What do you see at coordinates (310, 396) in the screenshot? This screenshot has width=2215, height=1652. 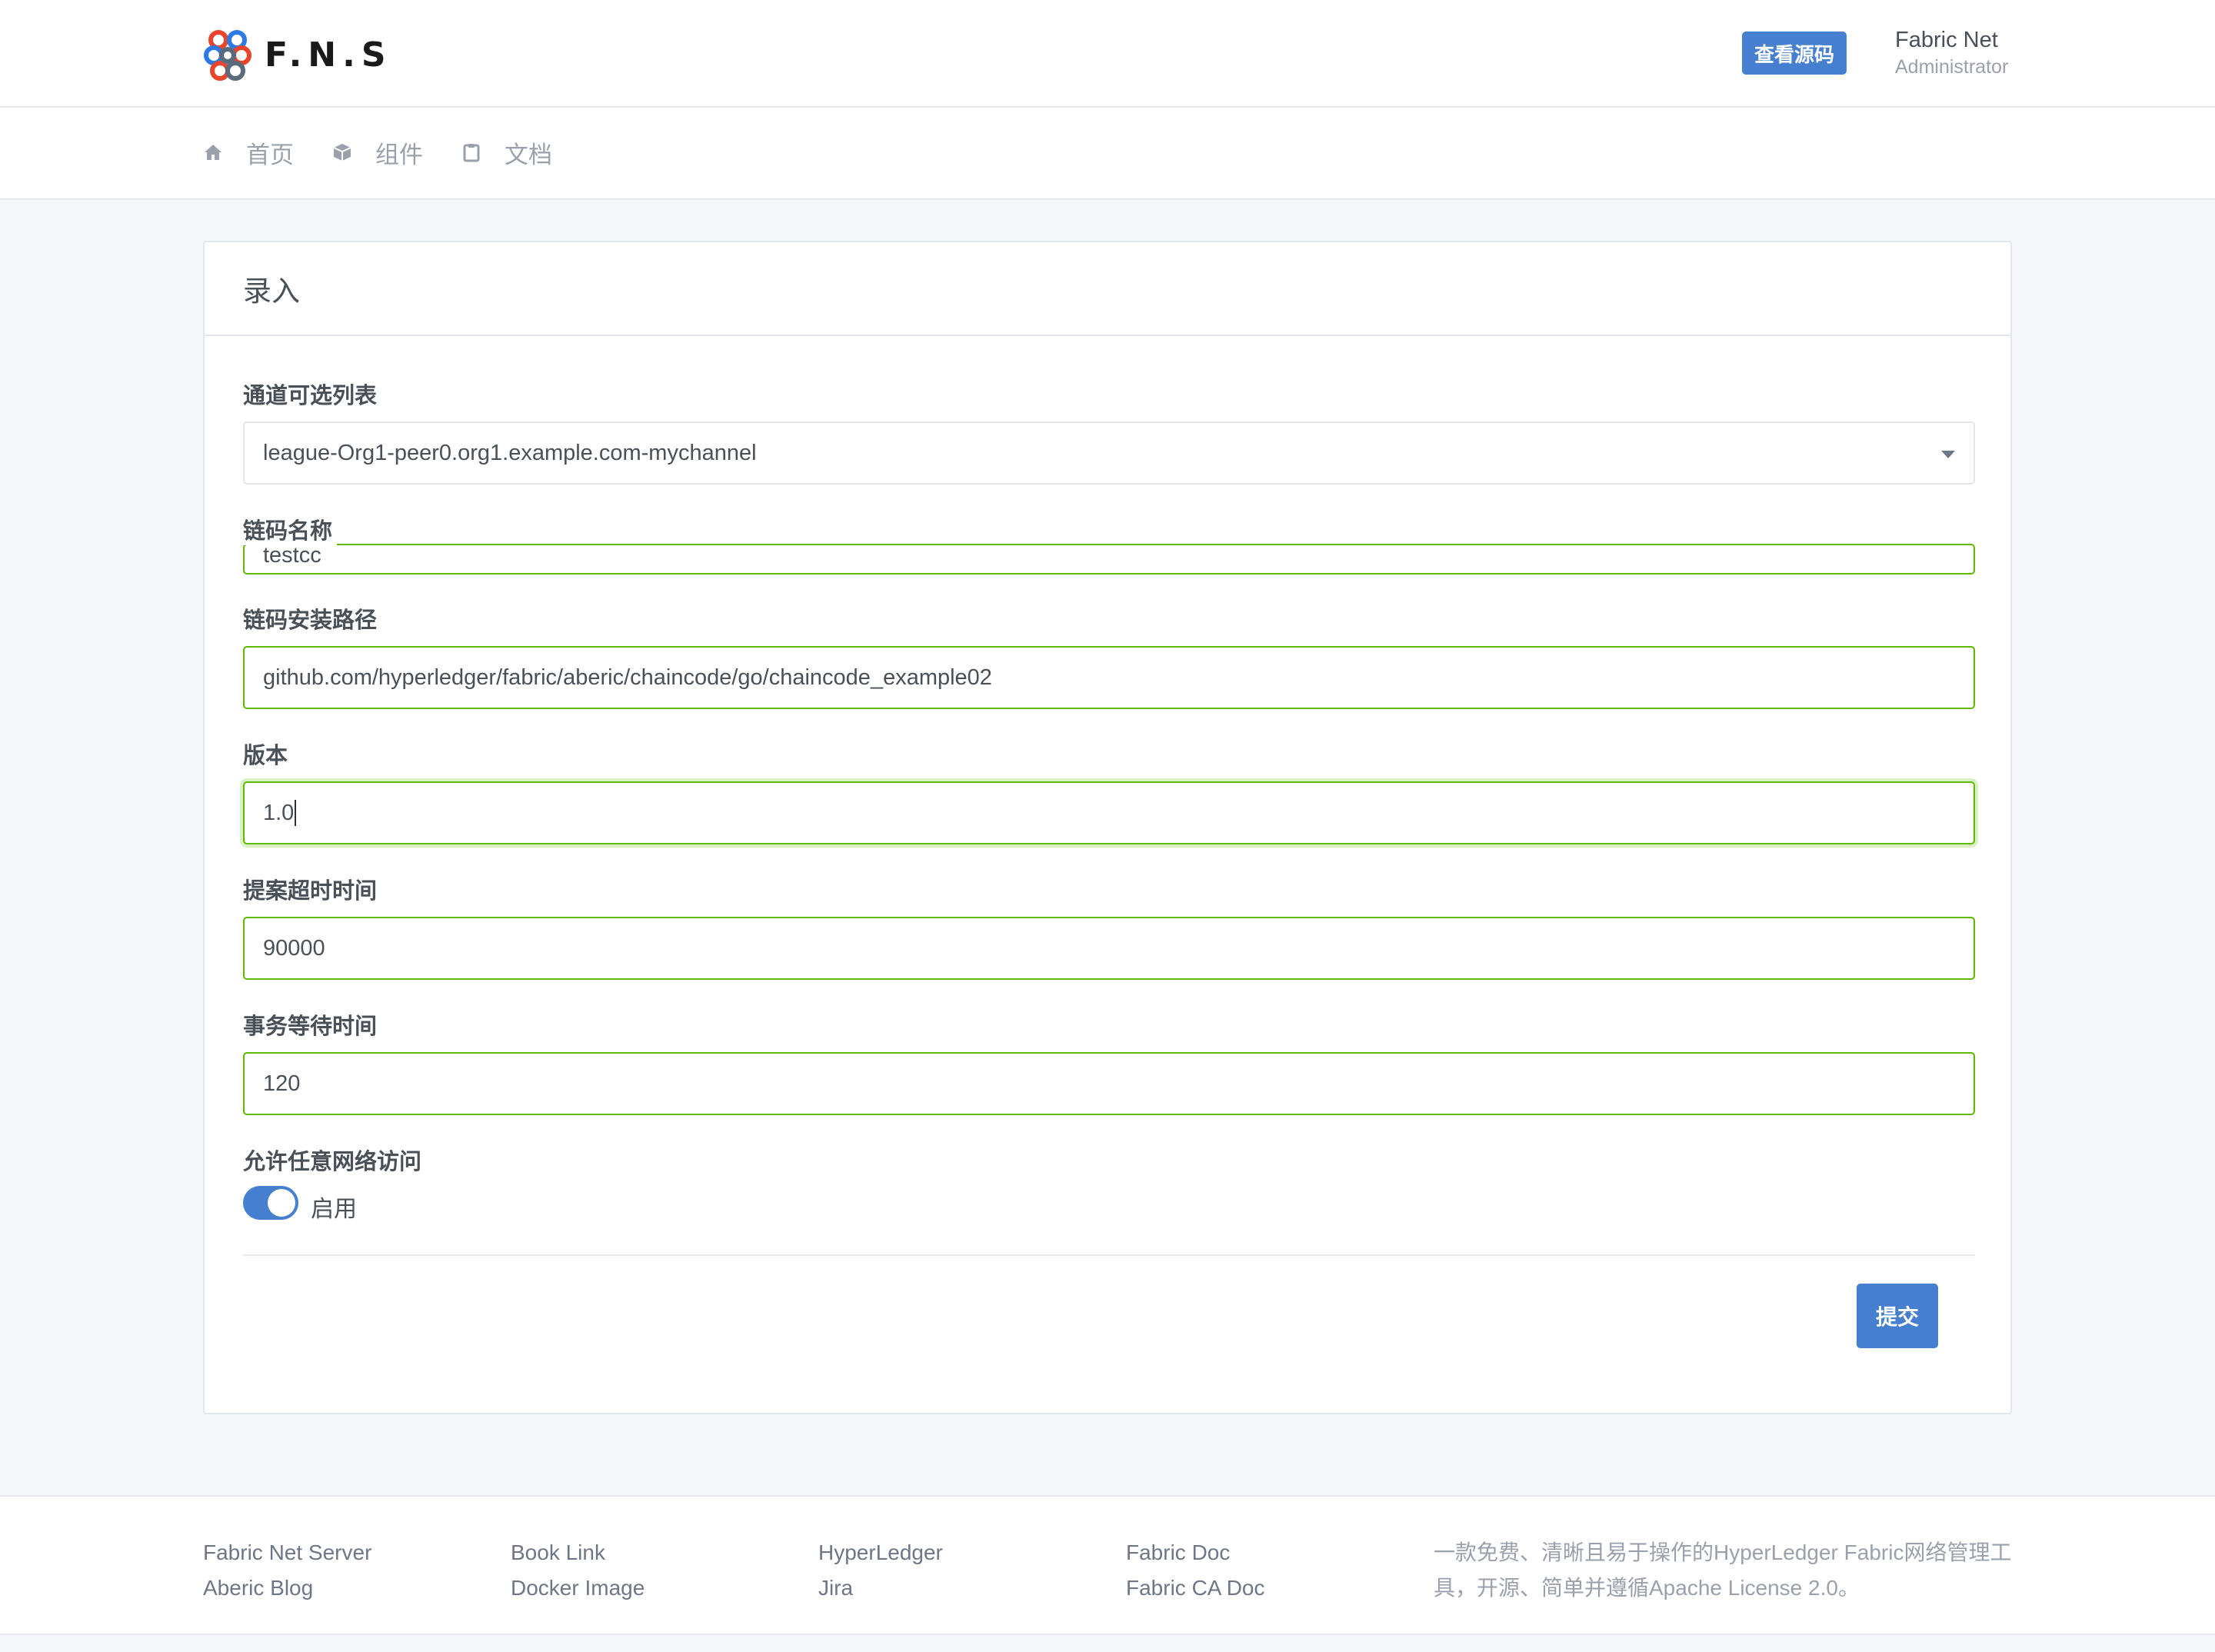 I see `channel-label: 通道可选列表` at bounding box center [310, 396].